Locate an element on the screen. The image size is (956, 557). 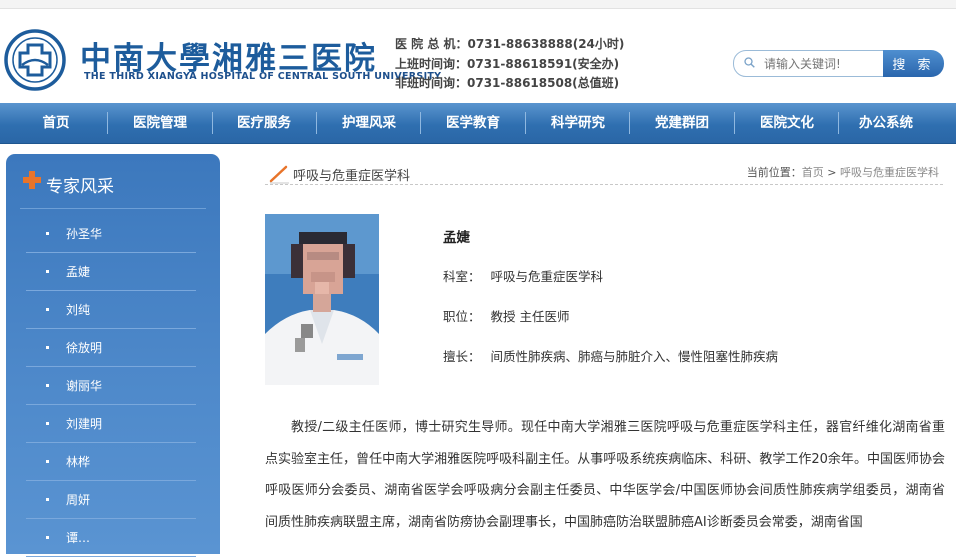
hospital-emblem-icon is located at coordinates (35, 60).